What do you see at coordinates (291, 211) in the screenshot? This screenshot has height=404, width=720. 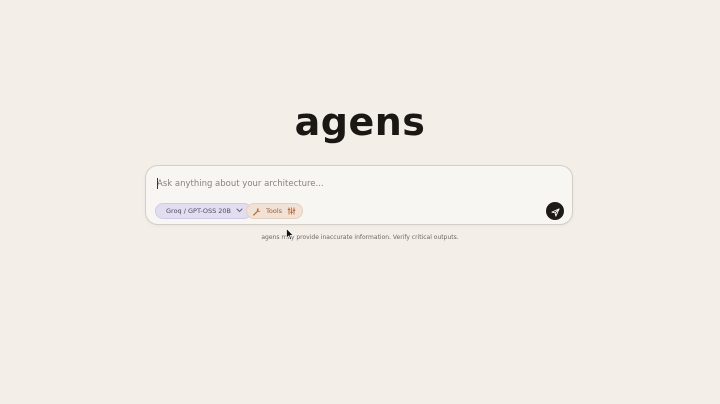 I see `sliders-icon` at bounding box center [291, 211].